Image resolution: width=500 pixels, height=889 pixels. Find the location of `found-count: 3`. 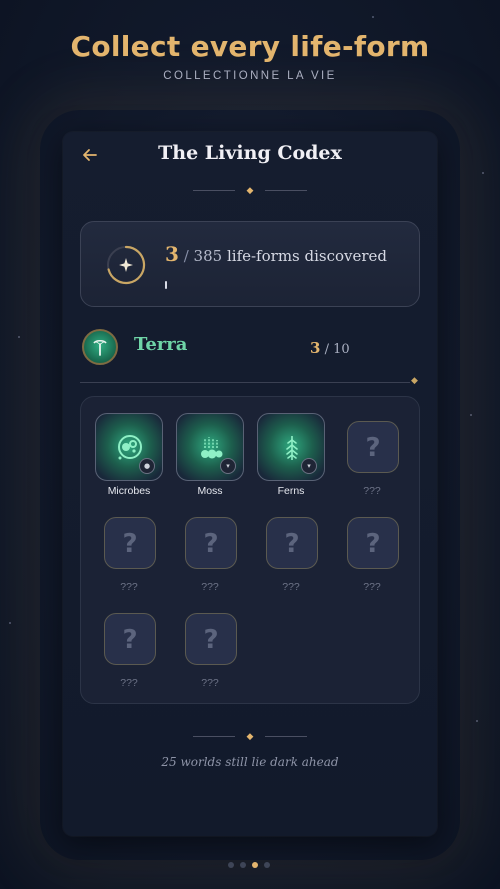

found-count: 3 is located at coordinates (172, 254).